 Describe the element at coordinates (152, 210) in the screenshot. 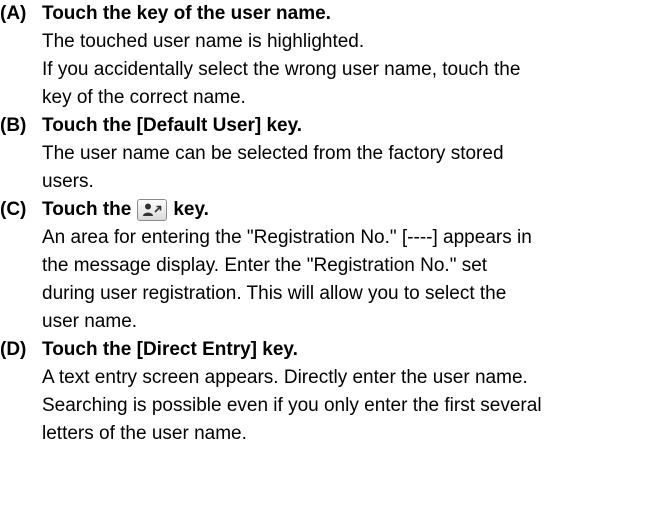

I see `user-number-key-icon` at that location.